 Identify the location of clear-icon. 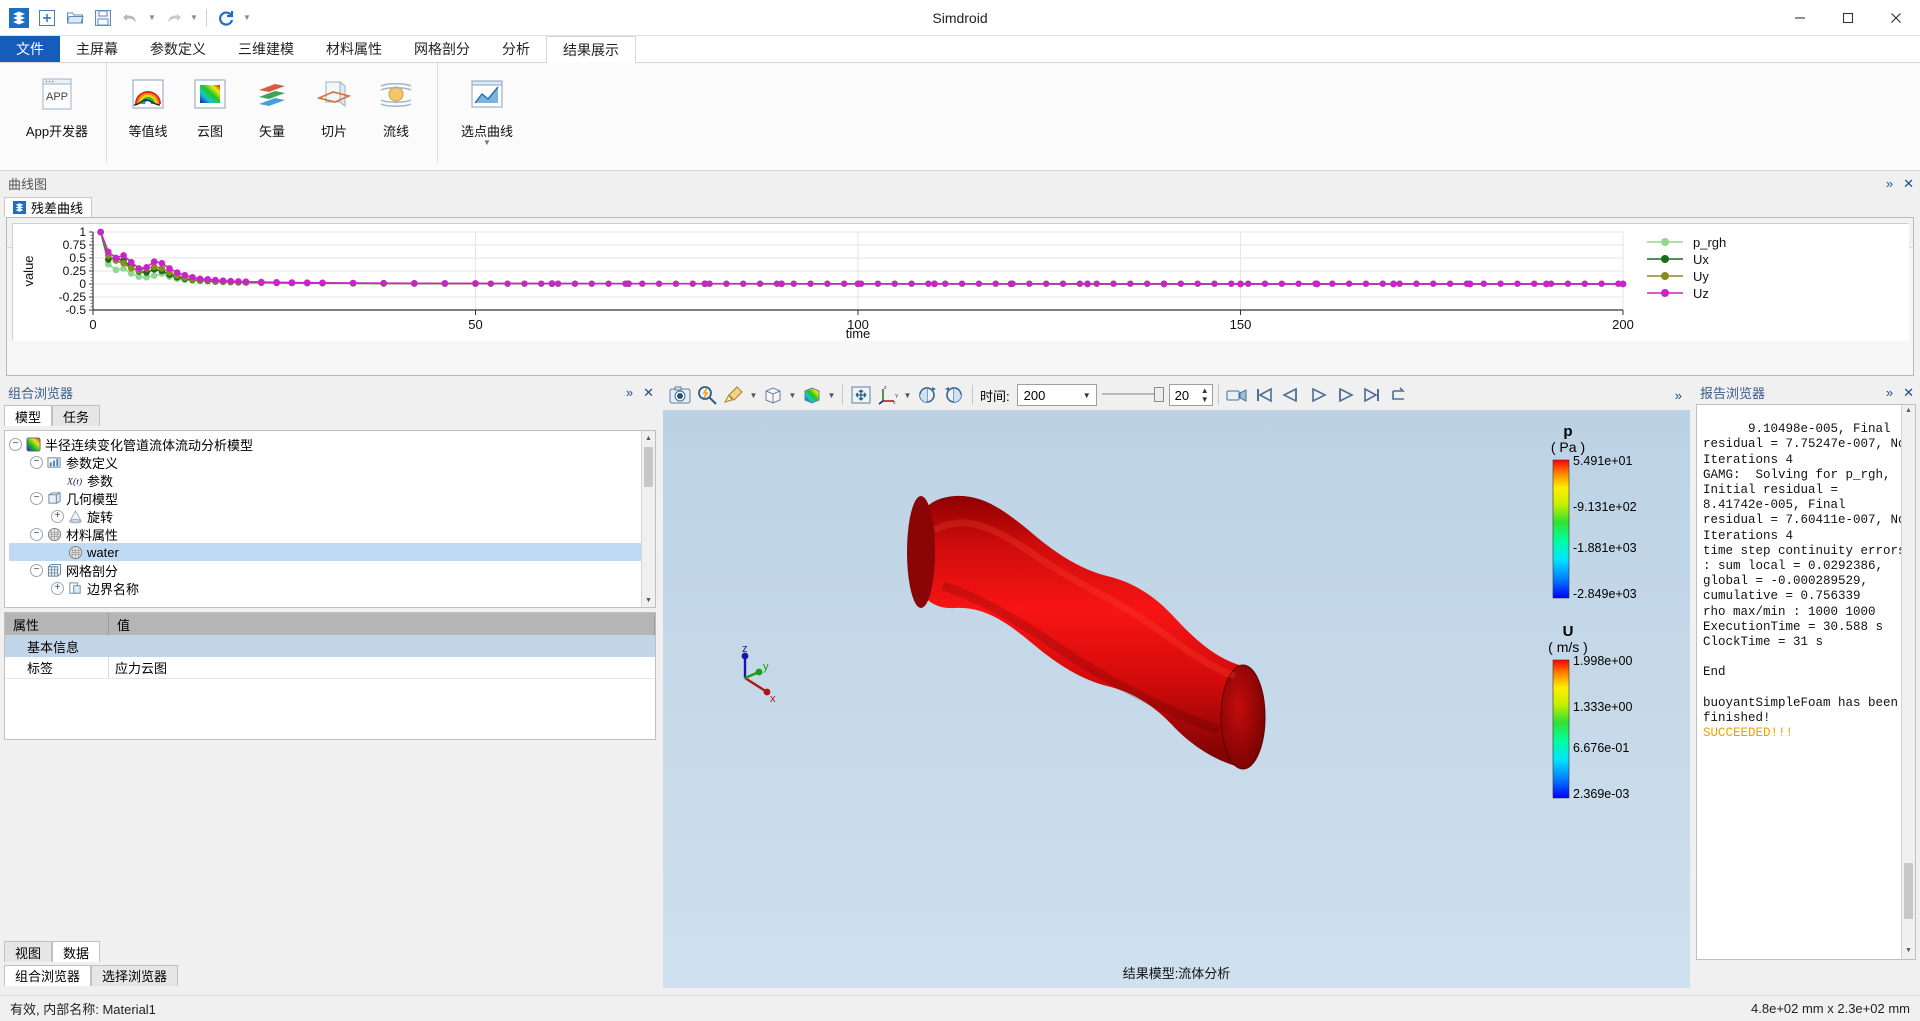
(734, 395).